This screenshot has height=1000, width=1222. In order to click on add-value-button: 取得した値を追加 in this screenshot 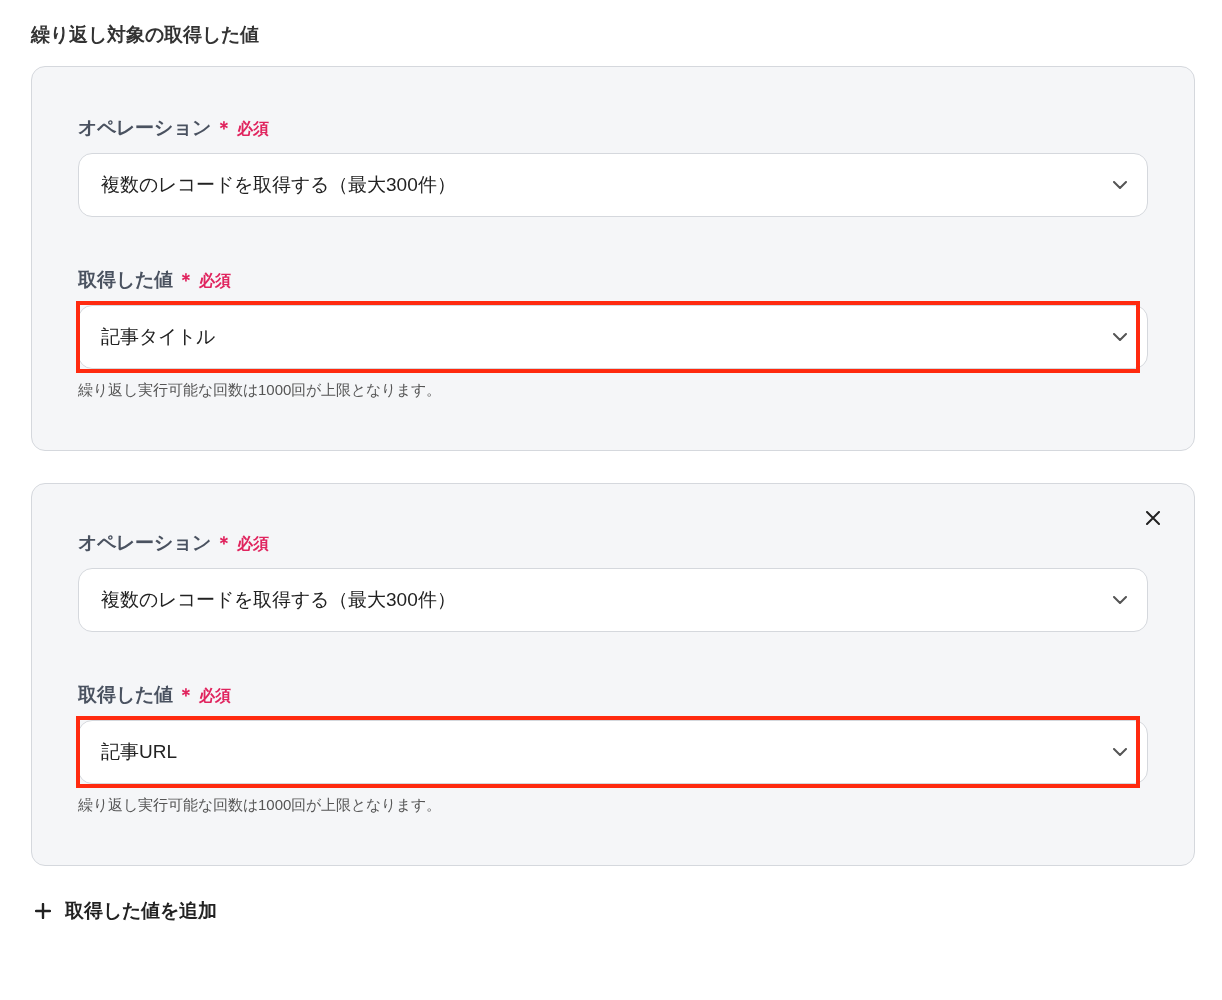, I will do `click(126, 911)`.